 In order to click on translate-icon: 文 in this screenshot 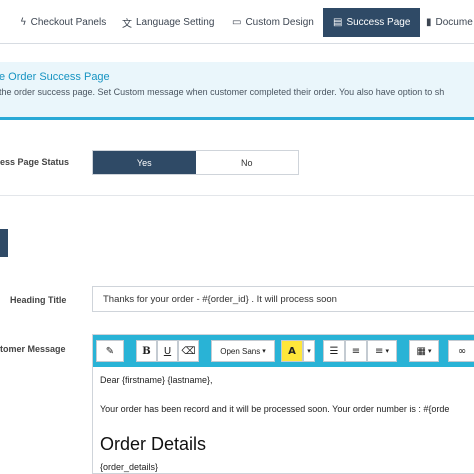, I will do `click(127, 24)`.